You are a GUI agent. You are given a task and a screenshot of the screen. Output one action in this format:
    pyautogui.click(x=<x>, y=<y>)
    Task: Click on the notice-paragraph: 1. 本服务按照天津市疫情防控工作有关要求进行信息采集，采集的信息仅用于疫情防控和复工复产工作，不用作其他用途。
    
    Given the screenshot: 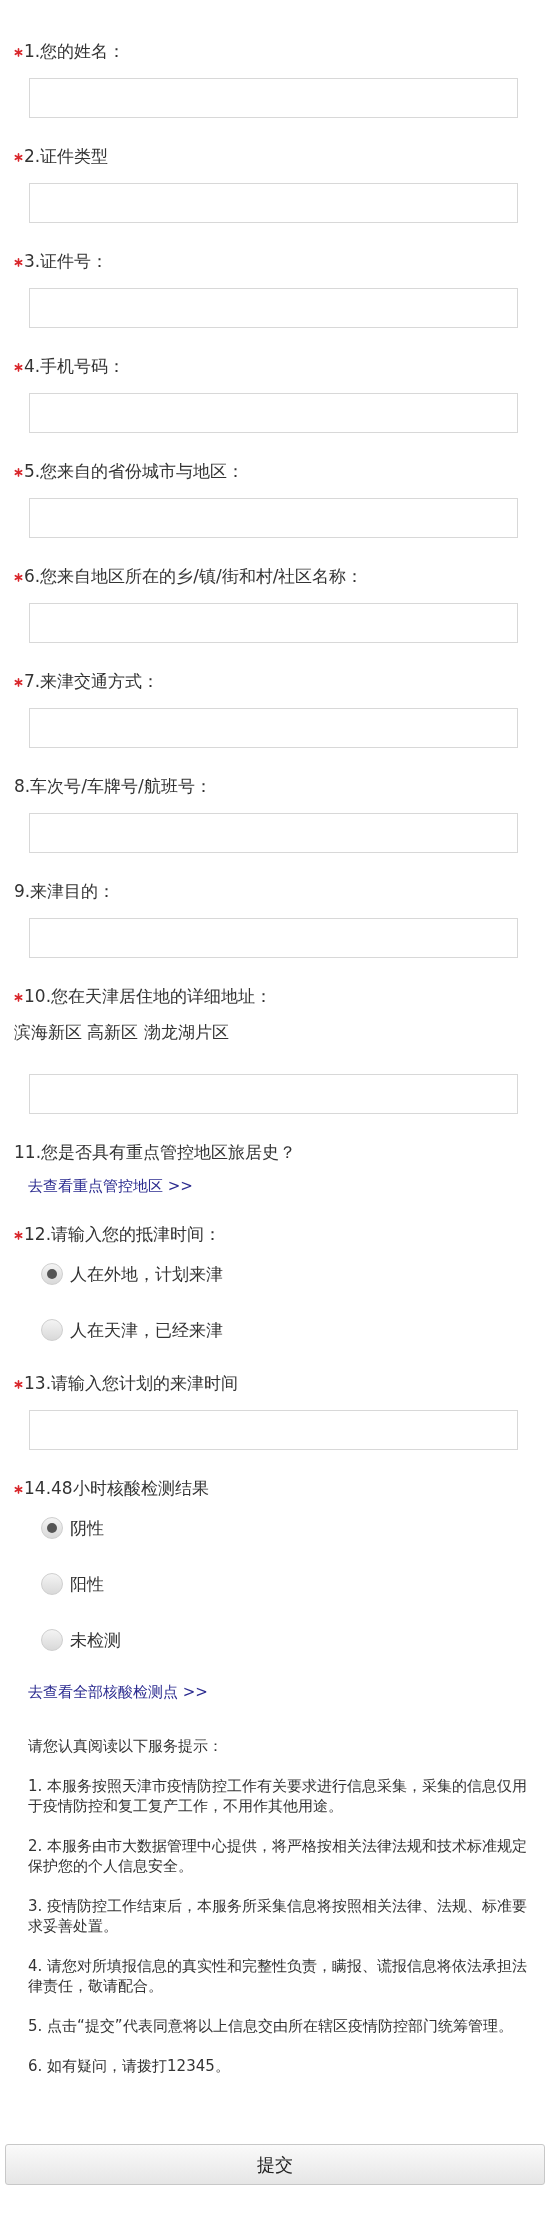 What is the action you would take?
    pyautogui.click(x=278, y=1796)
    